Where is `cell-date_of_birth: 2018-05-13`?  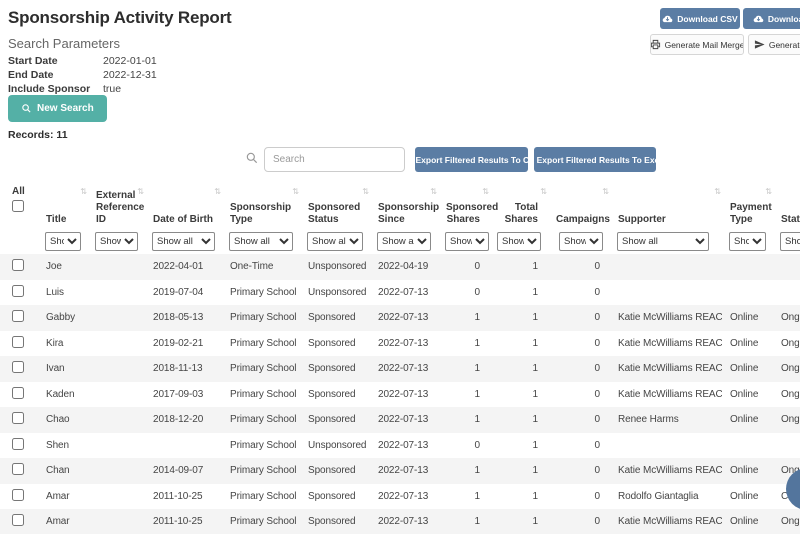 cell-date_of_birth: 2018-05-13 is located at coordinates (178, 318).